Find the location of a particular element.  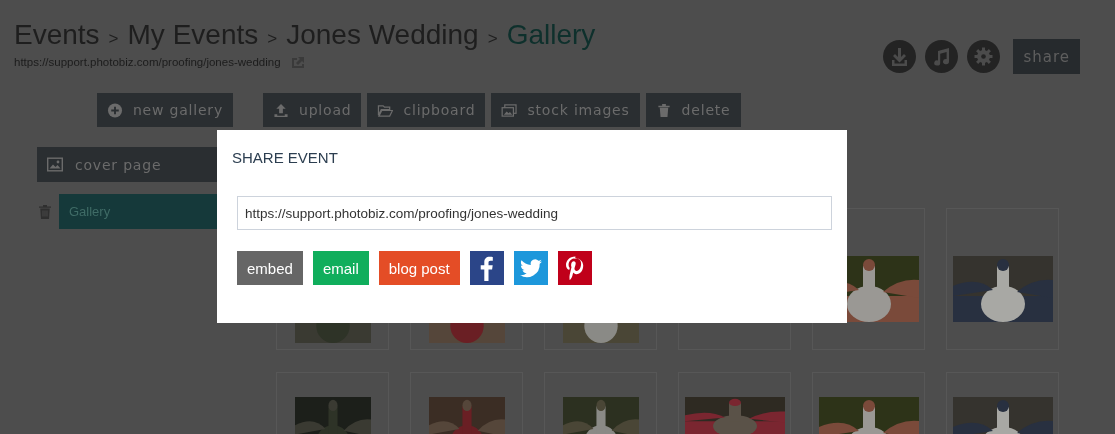

share-option-button: email is located at coordinates (340, 268).